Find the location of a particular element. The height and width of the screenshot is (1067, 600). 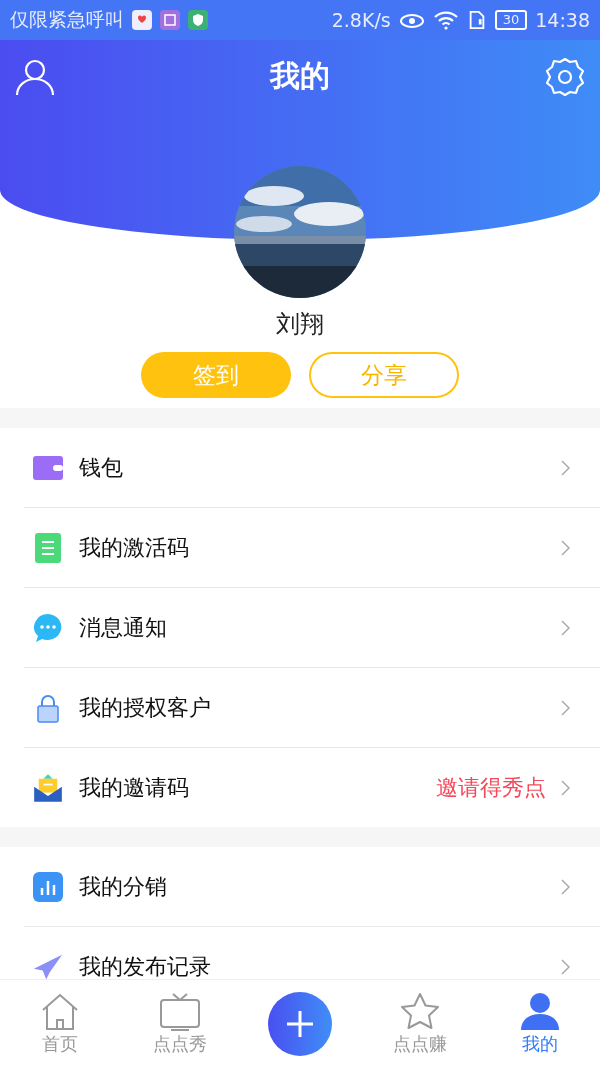

settings-icon is located at coordinates (565, 76).